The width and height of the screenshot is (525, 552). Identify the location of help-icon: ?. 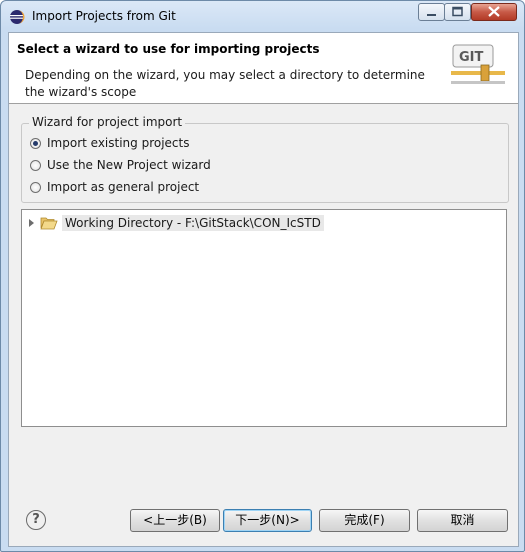
(36, 520).